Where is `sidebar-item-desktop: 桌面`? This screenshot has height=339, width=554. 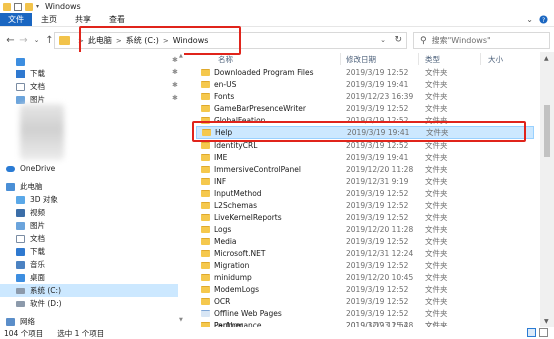 sidebar-item-desktop: 桌面 is located at coordinates (30, 277).